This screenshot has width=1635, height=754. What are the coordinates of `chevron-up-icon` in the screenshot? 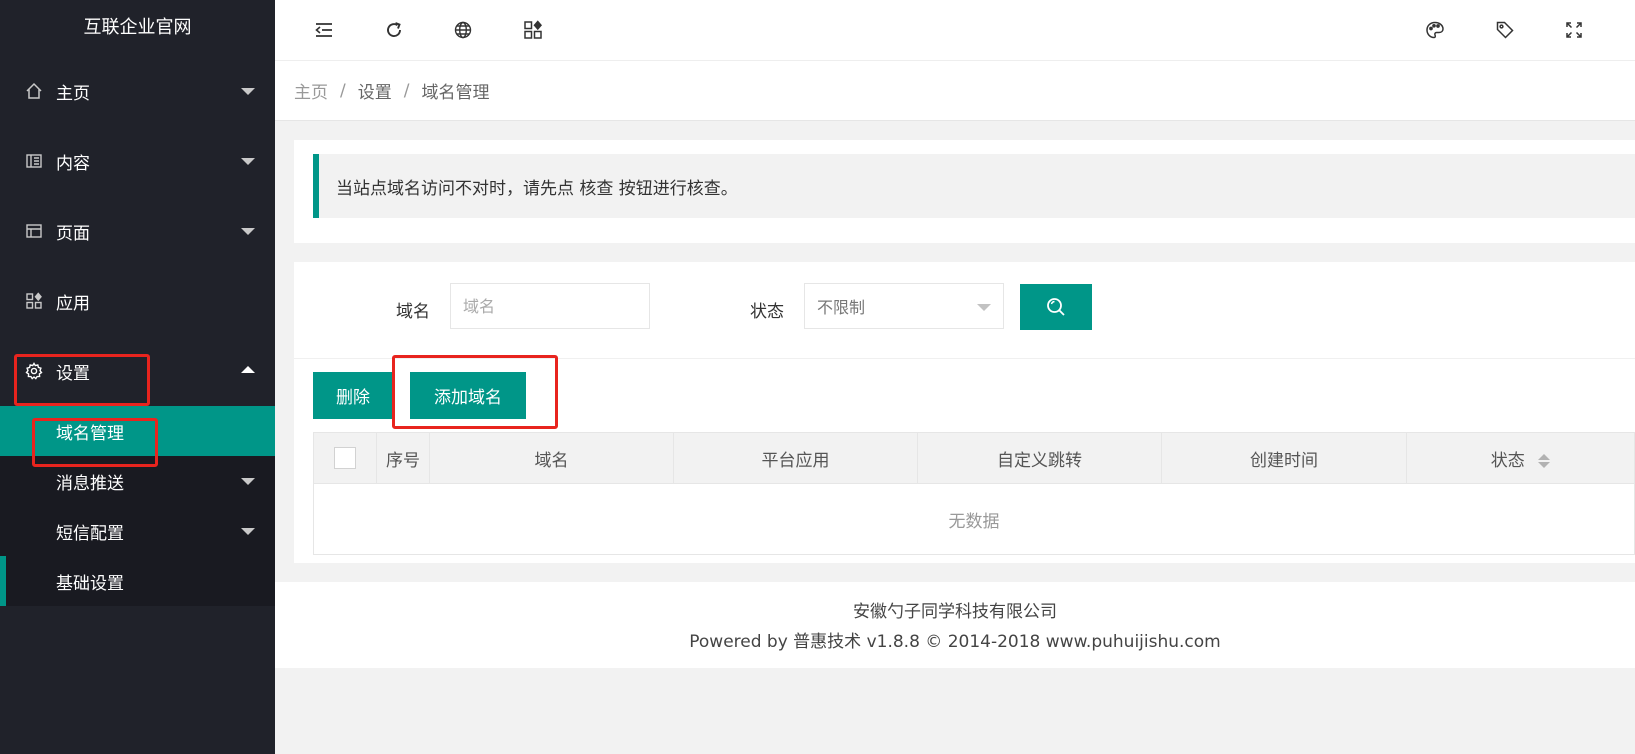 It's located at (248, 369).